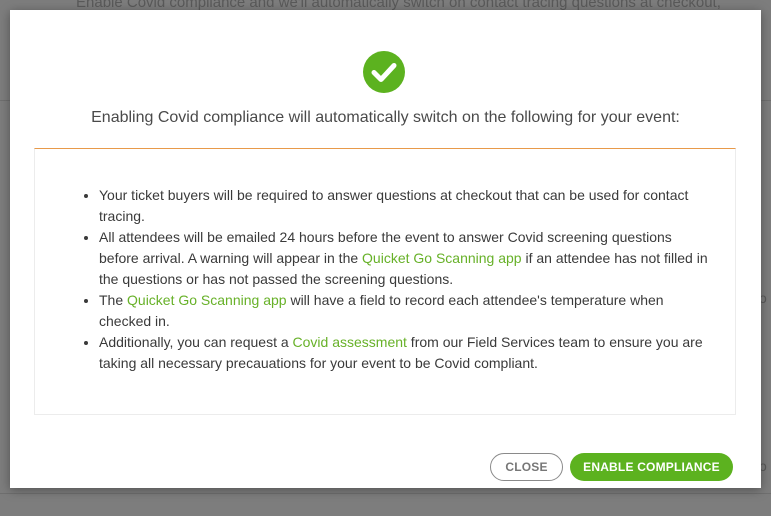 The height and width of the screenshot is (516, 771). Describe the element at coordinates (207, 300) in the screenshot. I see `quicket-go-scanning-app-link-2: Quicket Go Scanning app` at that location.